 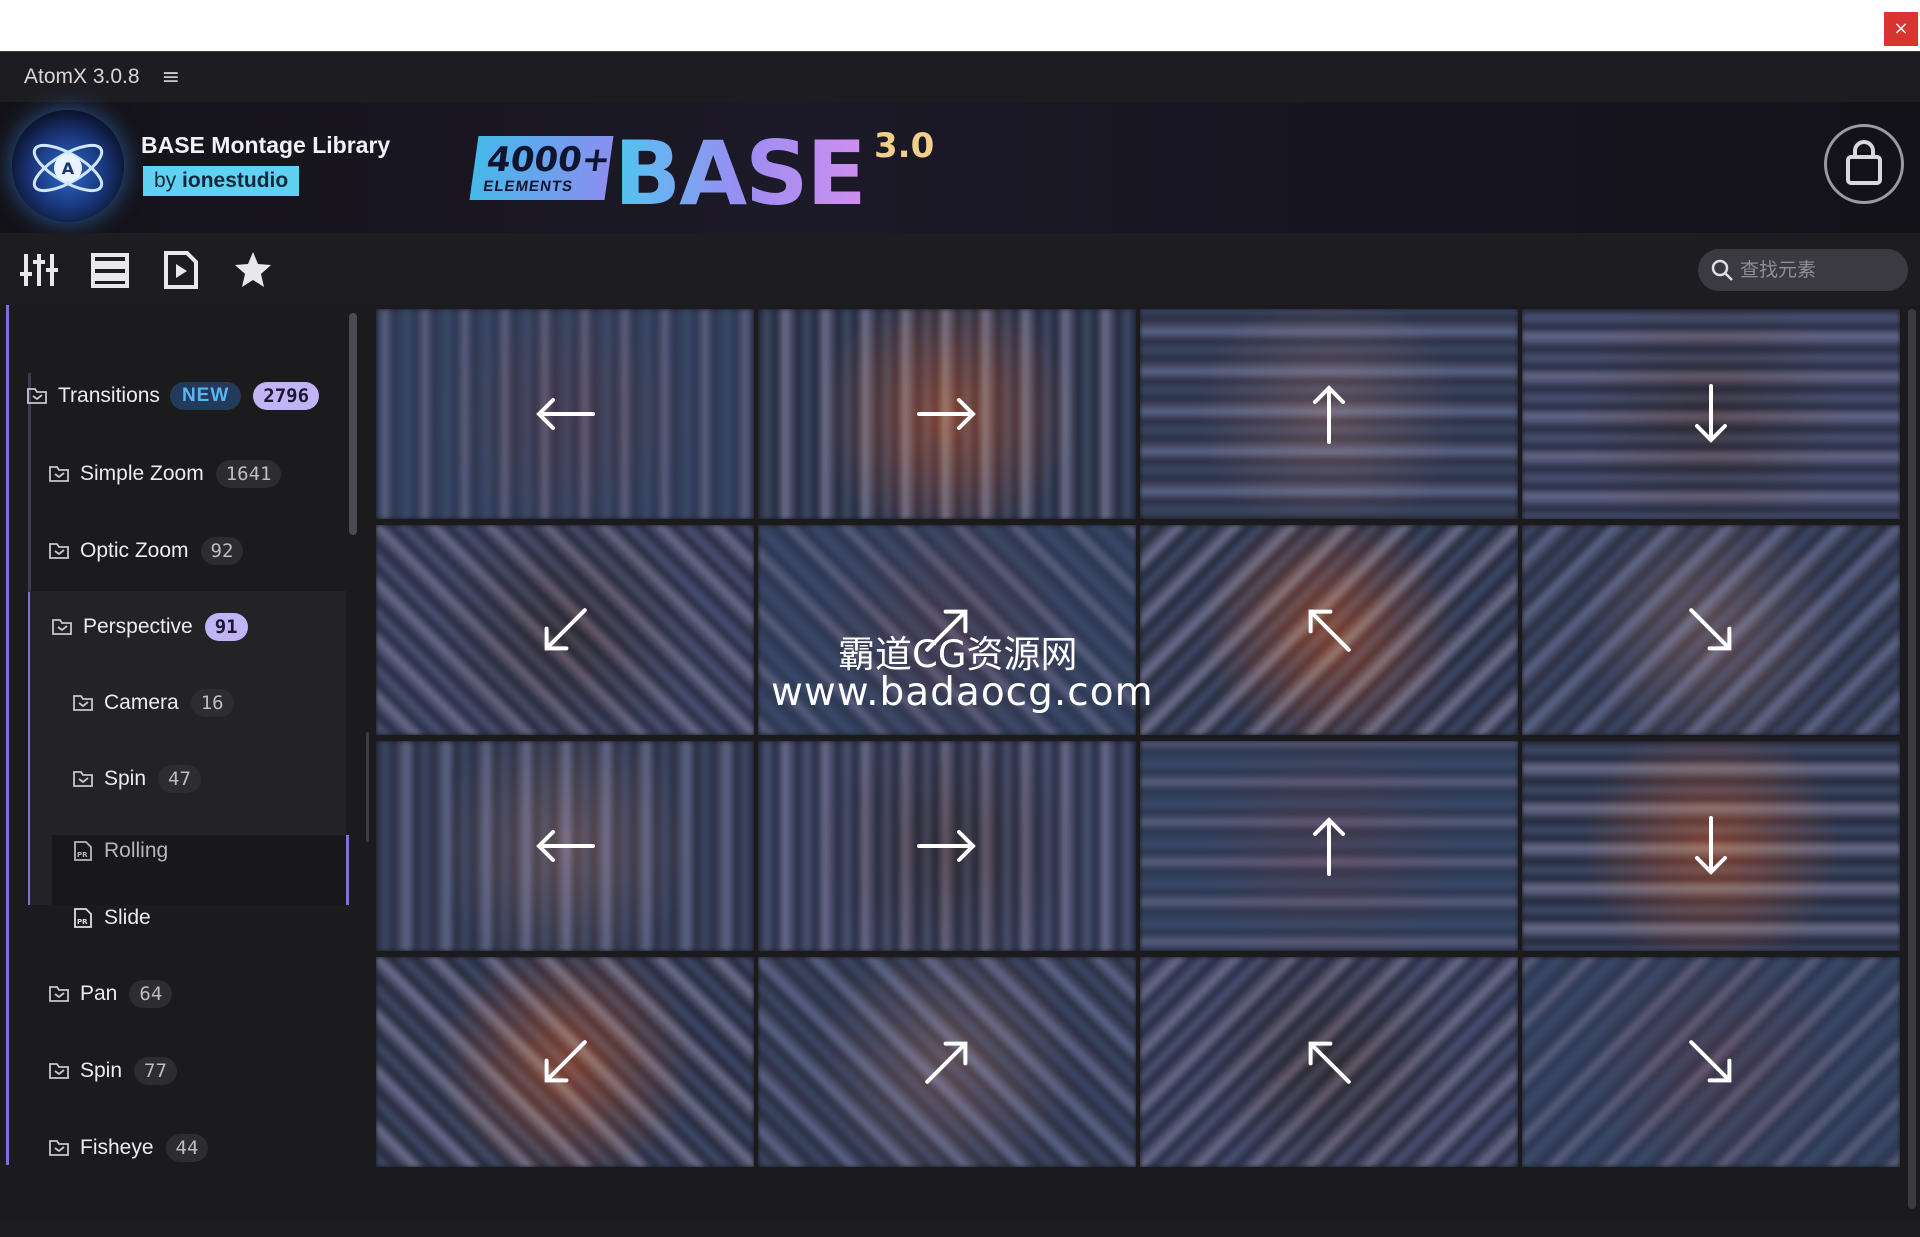 What do you see at coordinates (7, 735) in the screenshot?
I see `sidebar-accent-line` at bounding box center [7, 735].